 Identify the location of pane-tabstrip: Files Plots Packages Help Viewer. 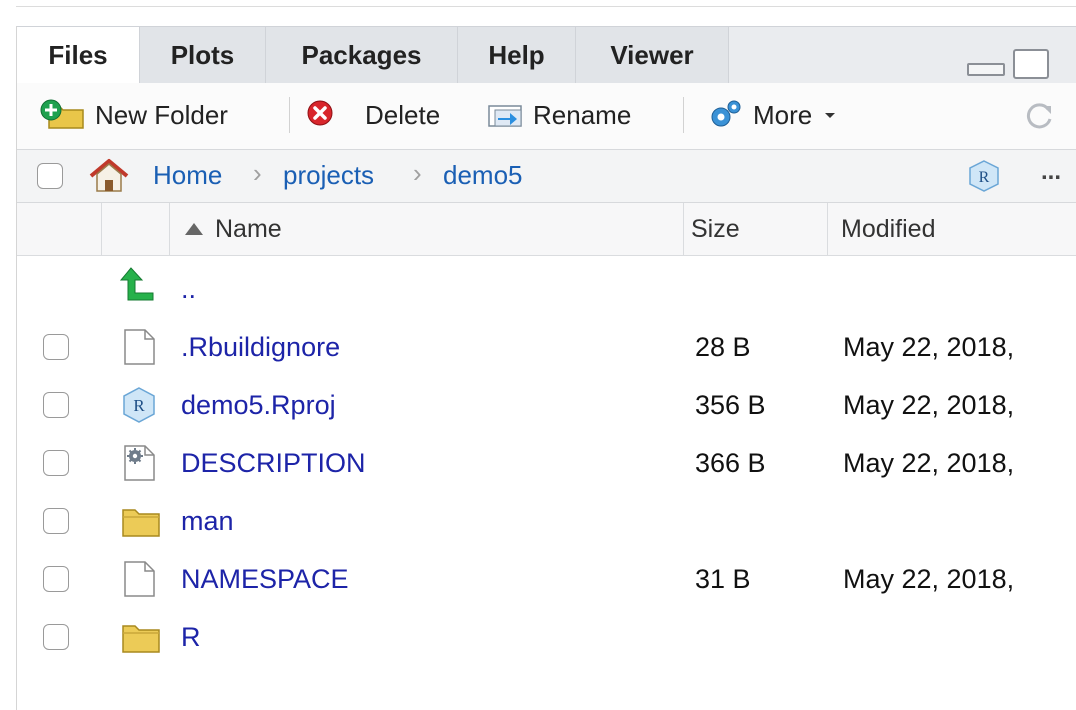
(546, 55).